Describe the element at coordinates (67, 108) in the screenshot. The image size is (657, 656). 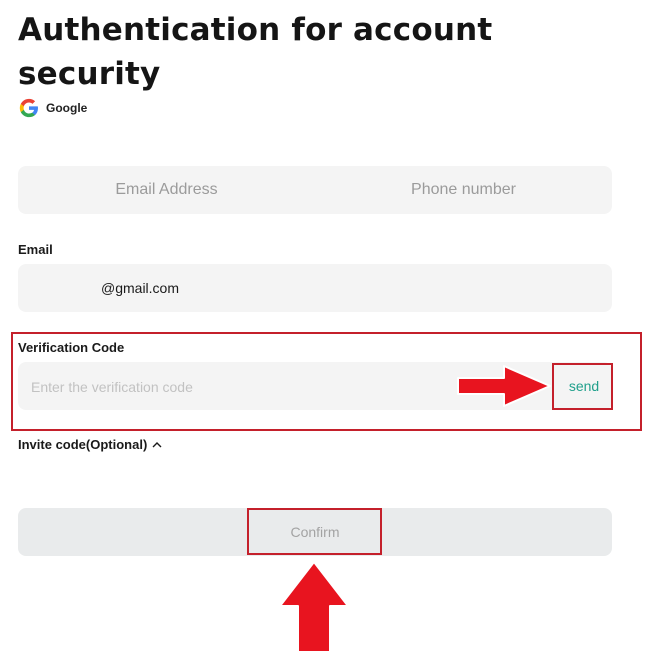
I see `provider-label: Google` at that location.